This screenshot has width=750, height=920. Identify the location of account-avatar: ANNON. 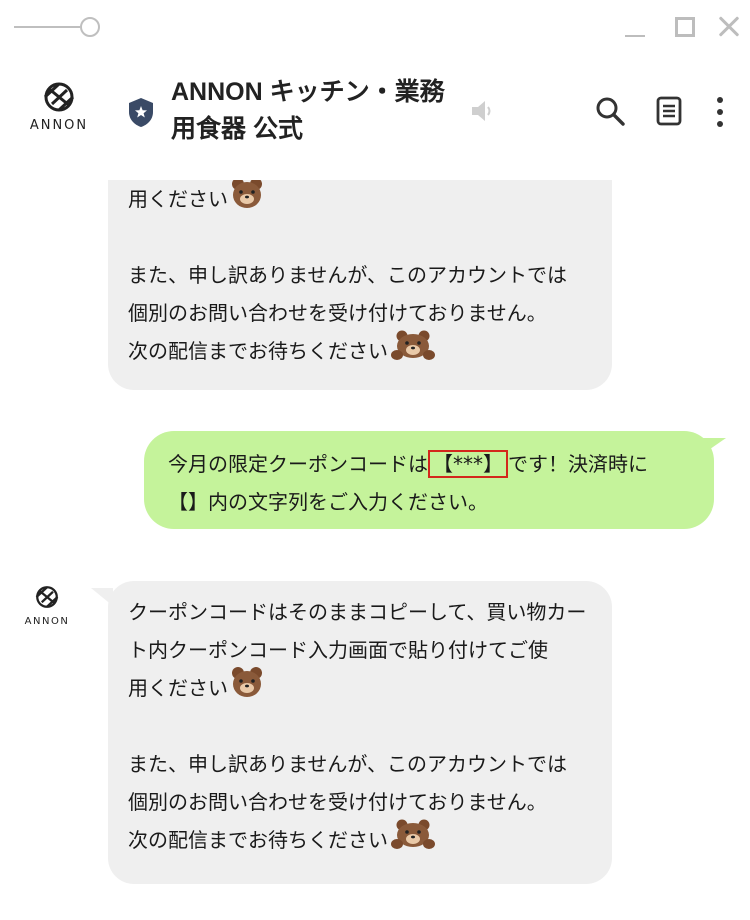
(59, 106).